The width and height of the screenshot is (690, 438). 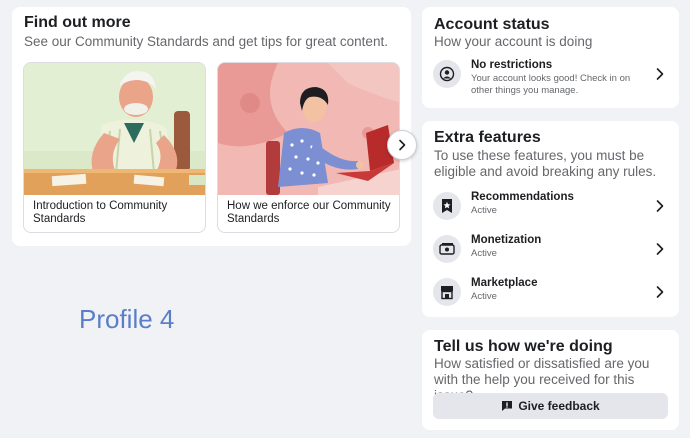 I want to click on give-feedback-button: Give feedback, so click(x=550, y=406).